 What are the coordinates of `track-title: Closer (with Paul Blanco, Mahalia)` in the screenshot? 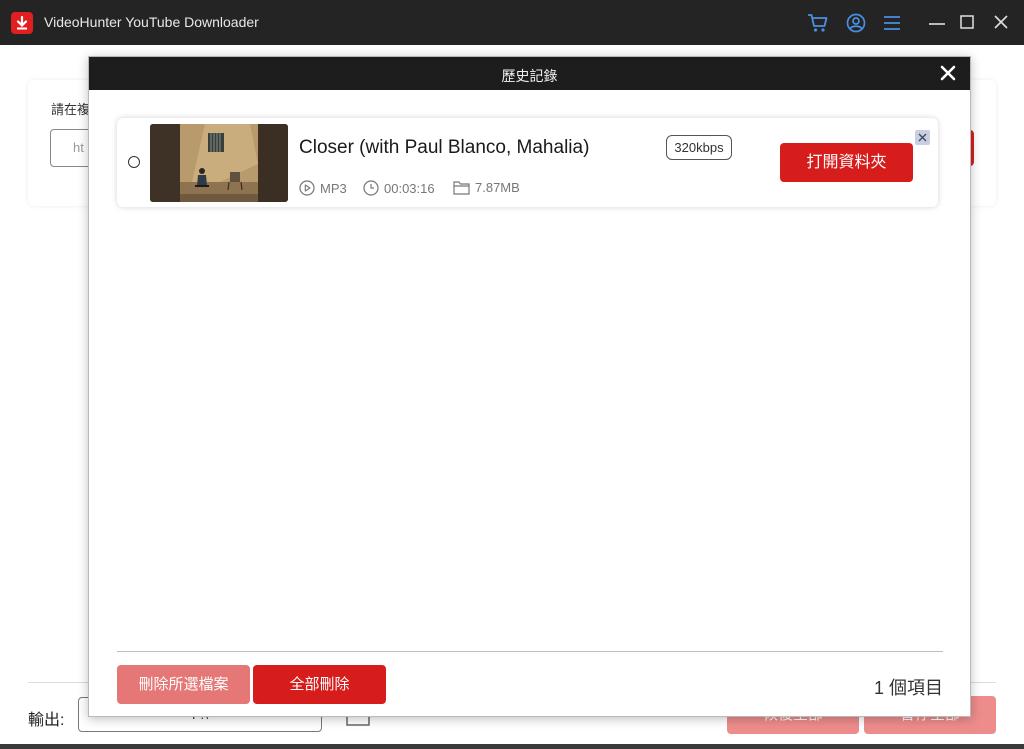 It's located at (444, 147).